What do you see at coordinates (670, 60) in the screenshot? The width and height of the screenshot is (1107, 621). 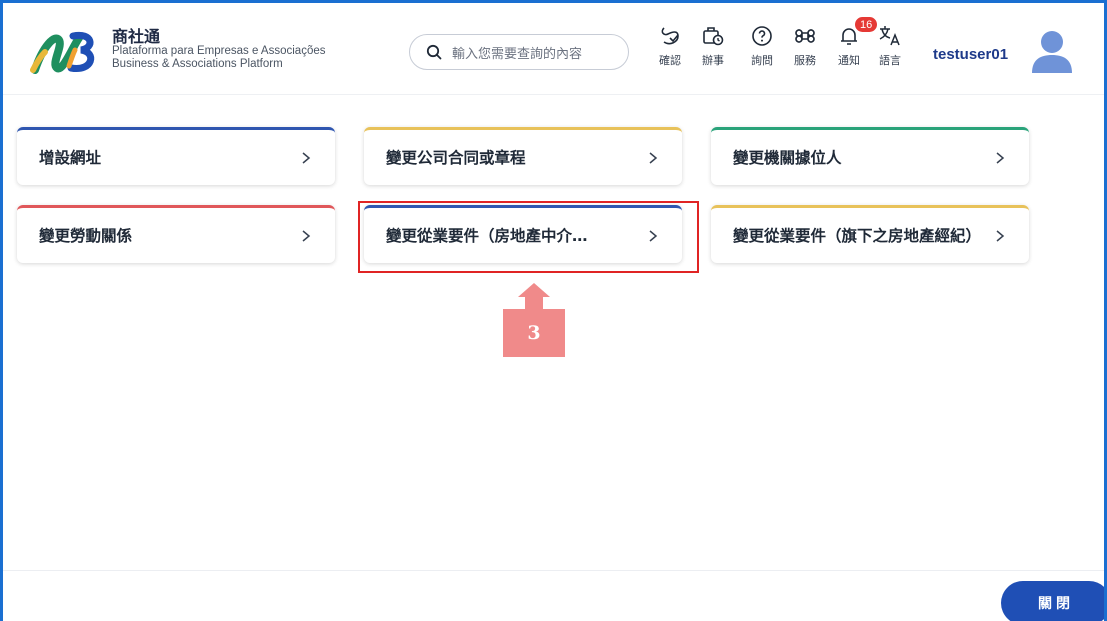 I see `nav-confirm-label: 確認` at bounding box center [670, 60].